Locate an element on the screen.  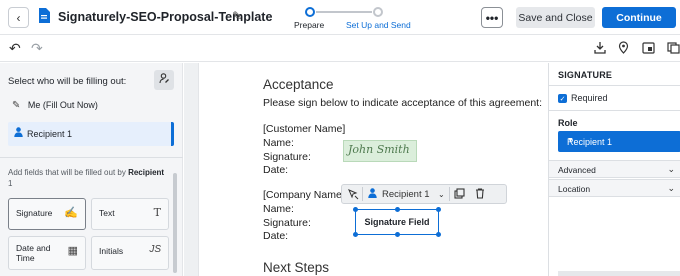
field-date-time: Date and Time ▦ is located at coordinates (47, 253).